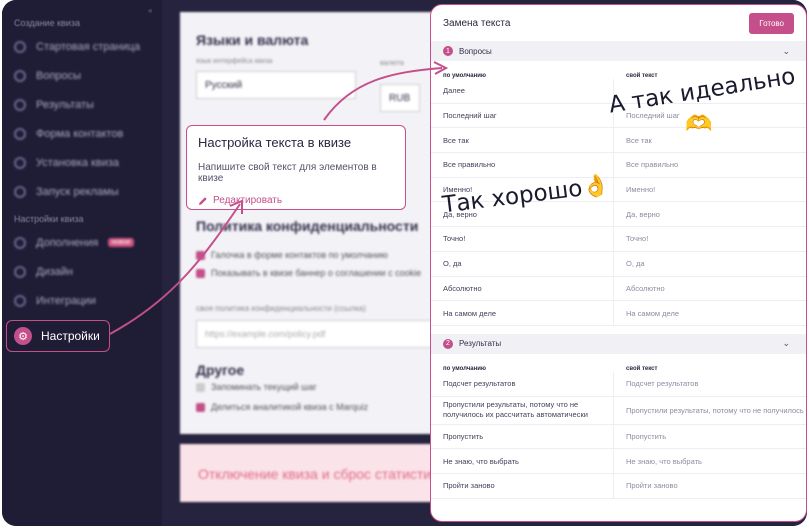 Image resolution: width=809 pixels, height=531 pixels. Describe the element at coordinates (236, 206) in the screenshot. I see `arrowhead-icon` at that location.